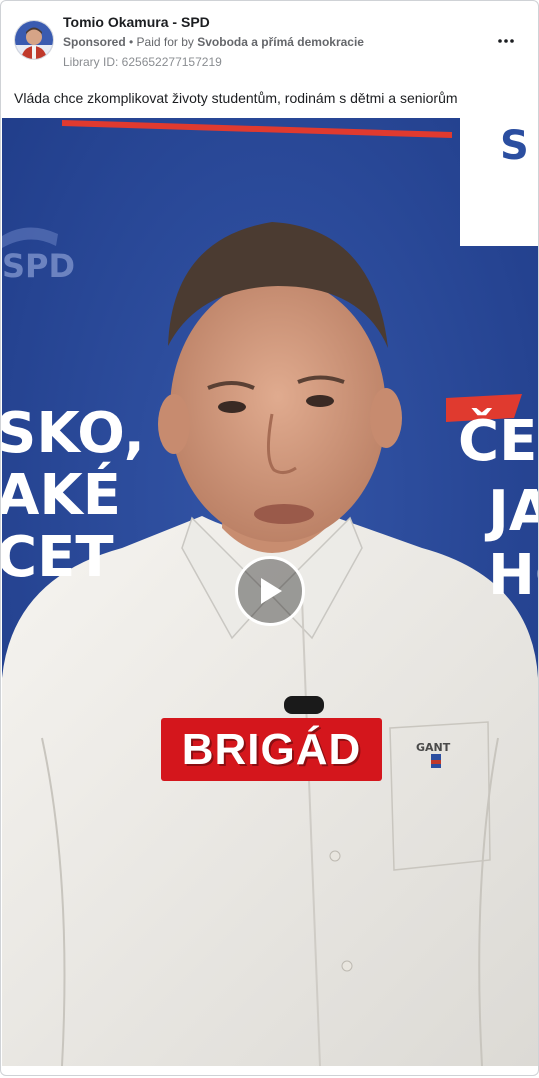 This screenshot has height=1078, width=539. Describe the element at coordinates (513, 575) in the screenshot. I see `backdrop-text-right-3: HC` at that location.